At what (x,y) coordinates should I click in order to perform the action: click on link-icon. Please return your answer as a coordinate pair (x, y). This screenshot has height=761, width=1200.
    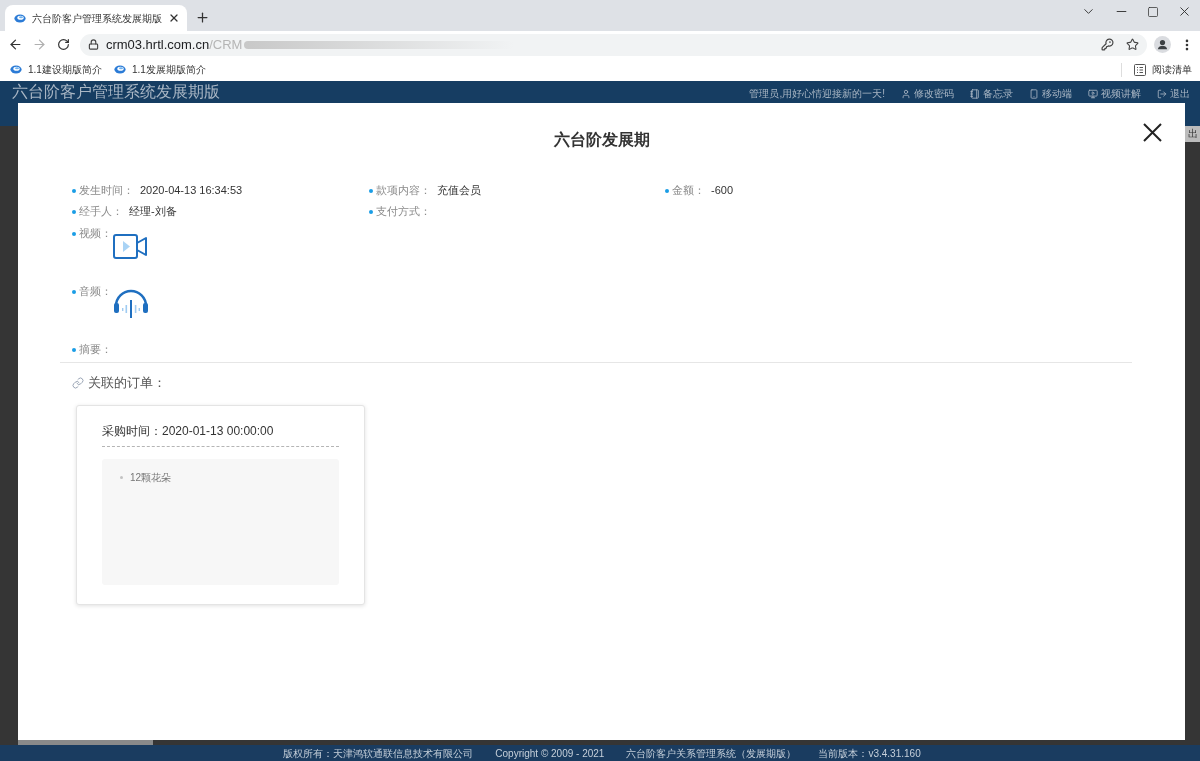
    Looking at the image, I should click on (78, 382).